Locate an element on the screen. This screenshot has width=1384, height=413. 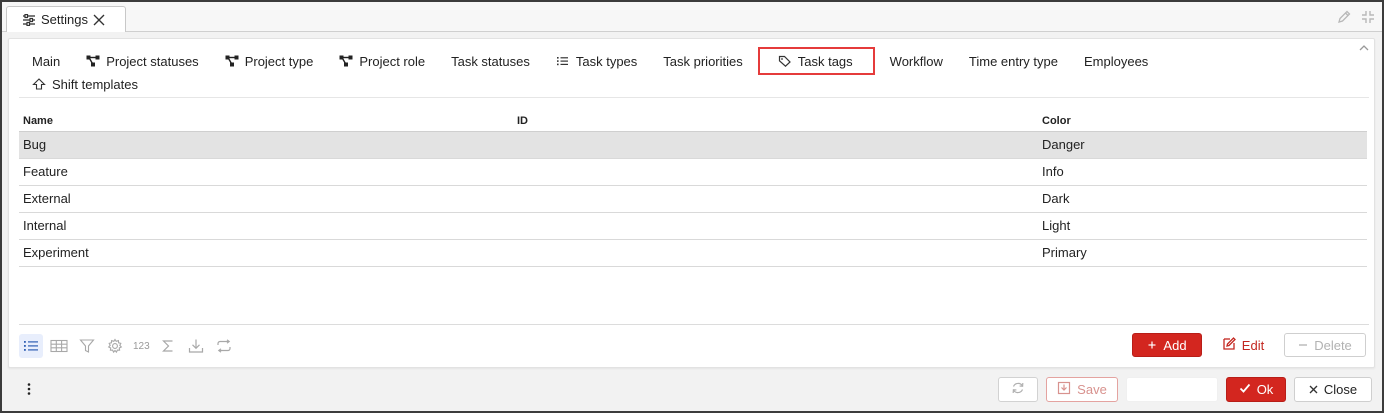
tab-task-types: Task types is located at coordinates (596, 61).